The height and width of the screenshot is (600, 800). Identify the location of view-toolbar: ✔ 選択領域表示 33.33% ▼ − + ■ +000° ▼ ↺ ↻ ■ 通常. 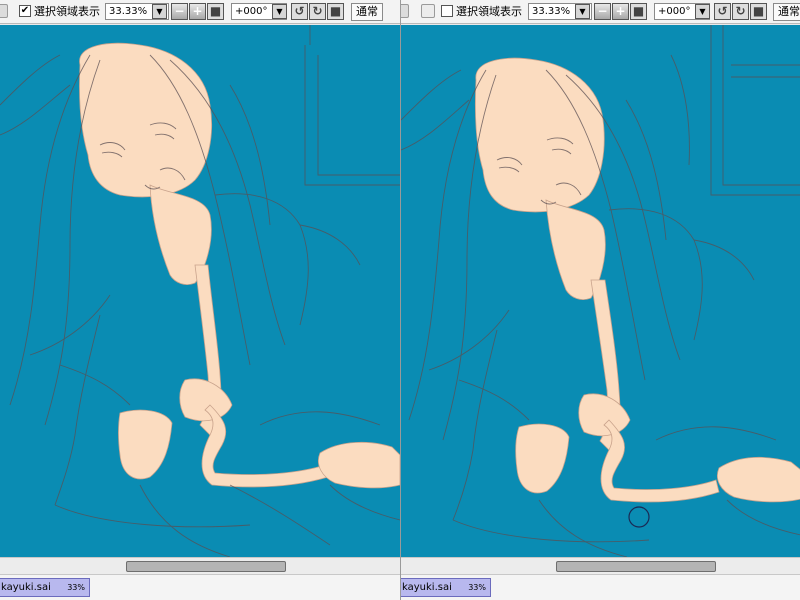
(200, 12).